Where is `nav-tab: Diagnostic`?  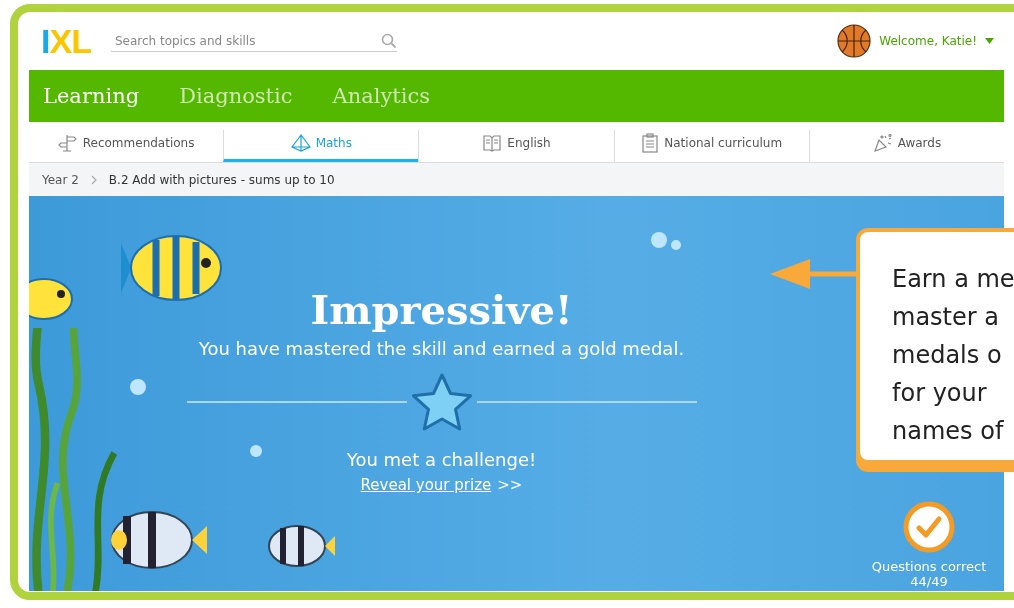
nav-tab: Diagnostic is located at coordinates (236, 96).